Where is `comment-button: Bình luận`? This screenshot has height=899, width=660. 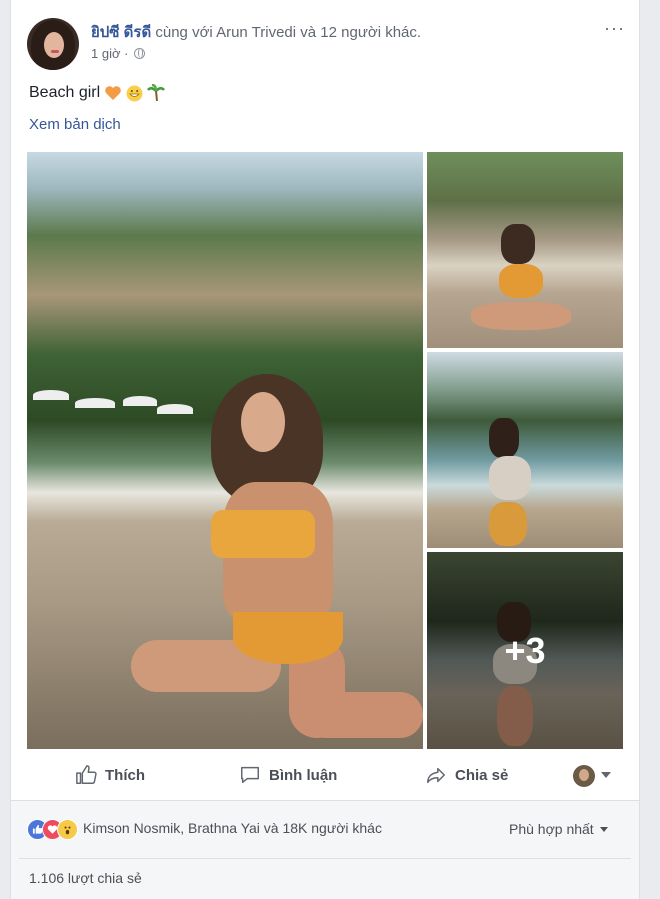 comment-button: Bình luận is located at coordinates (288, 775).